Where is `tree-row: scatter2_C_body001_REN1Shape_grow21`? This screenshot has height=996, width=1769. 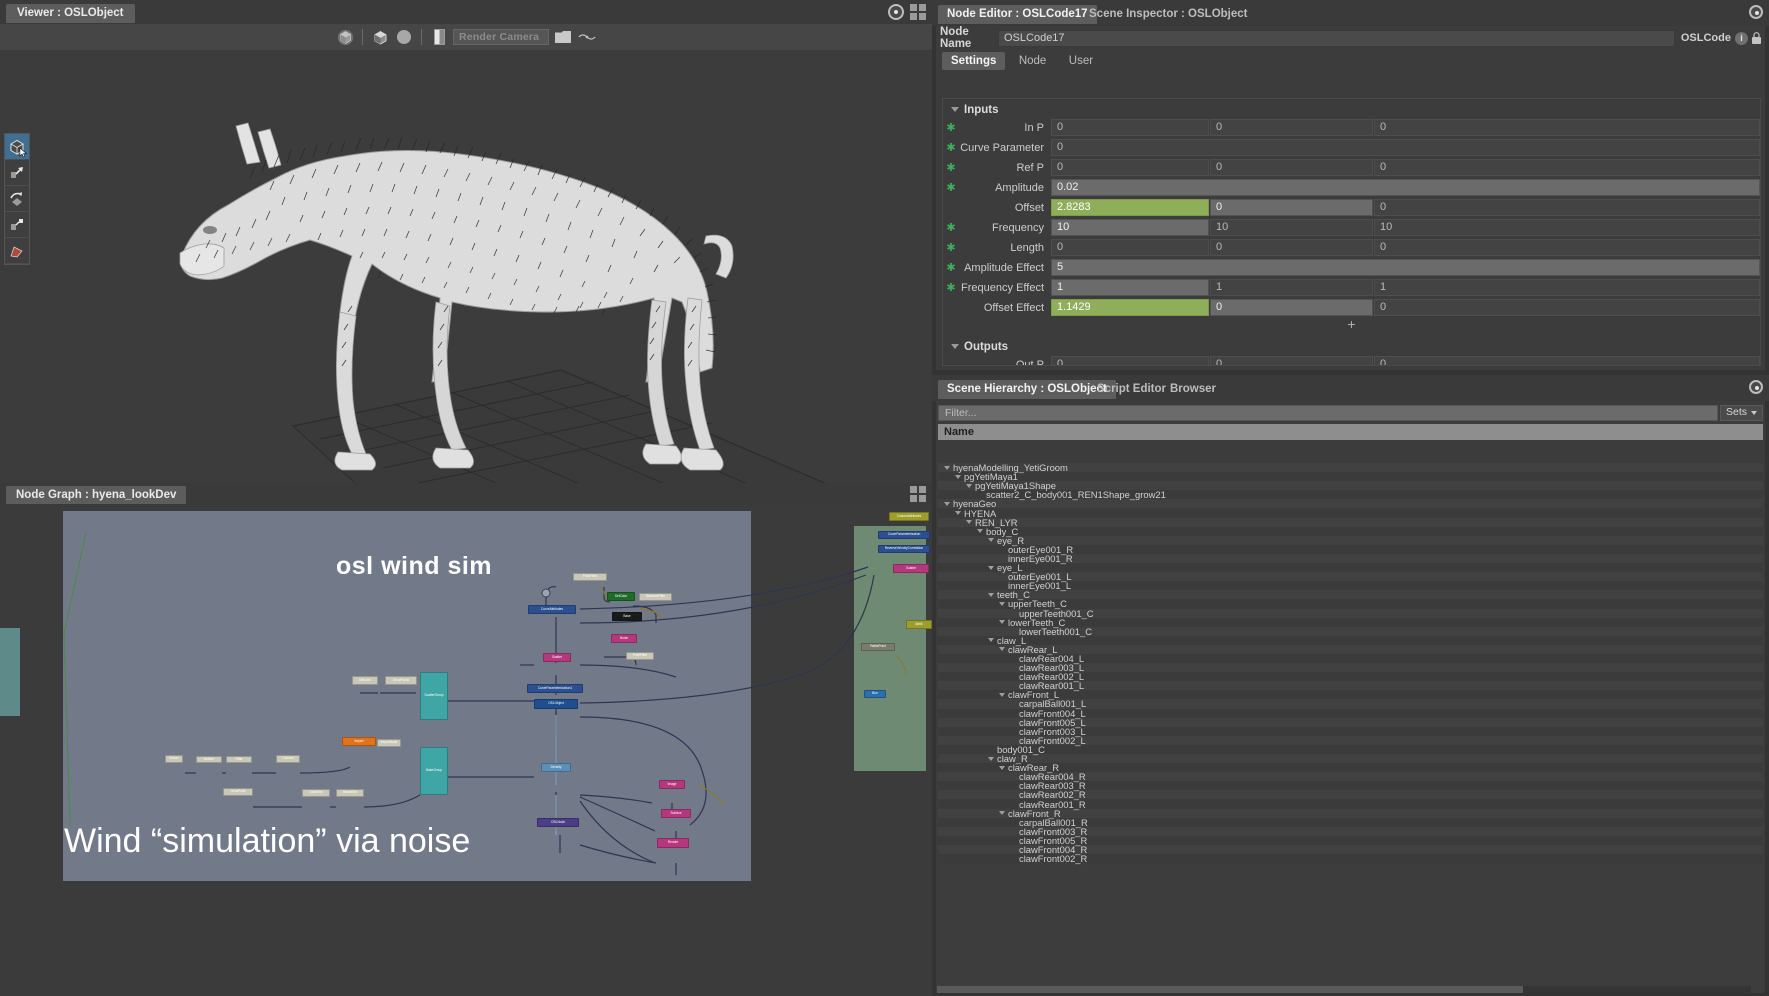 tree-row: scatter2_C_body001_REN1Shape_grow21 is located at coordinates (1350, 494).